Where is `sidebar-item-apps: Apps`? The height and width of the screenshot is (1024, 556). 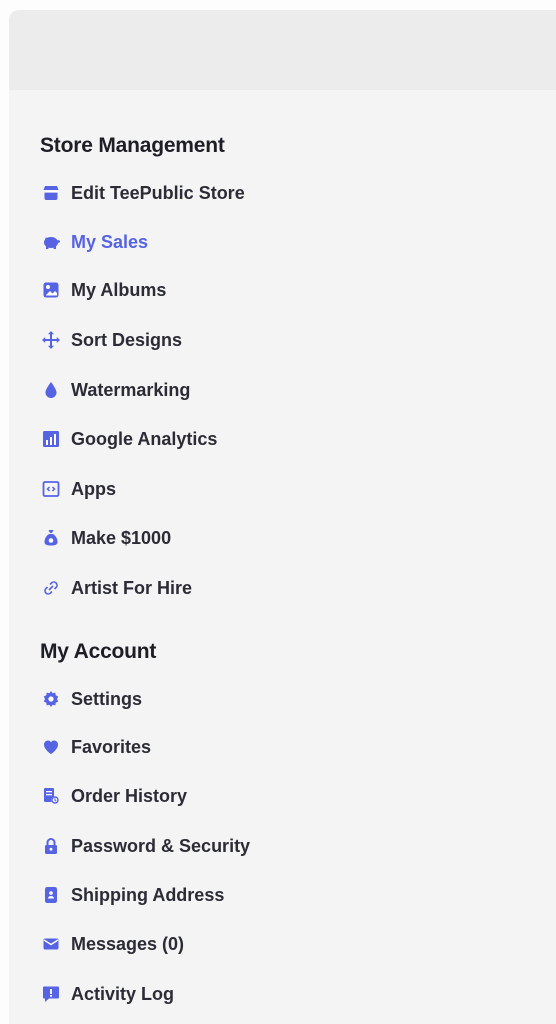
sidebar-item-apps: Apps is located at coordinates (78, 489).